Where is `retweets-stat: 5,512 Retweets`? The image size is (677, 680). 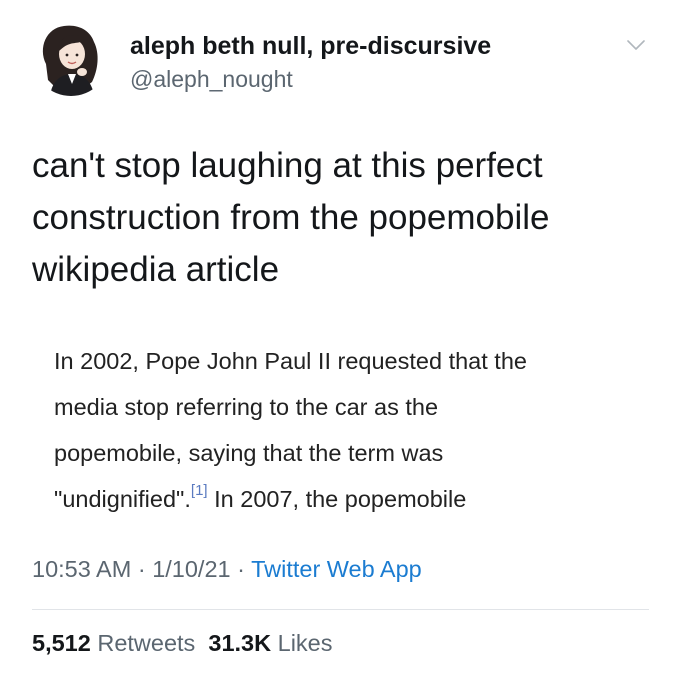 retweets-stat: 5,512 Retweets is located at coordinates (113, 643).